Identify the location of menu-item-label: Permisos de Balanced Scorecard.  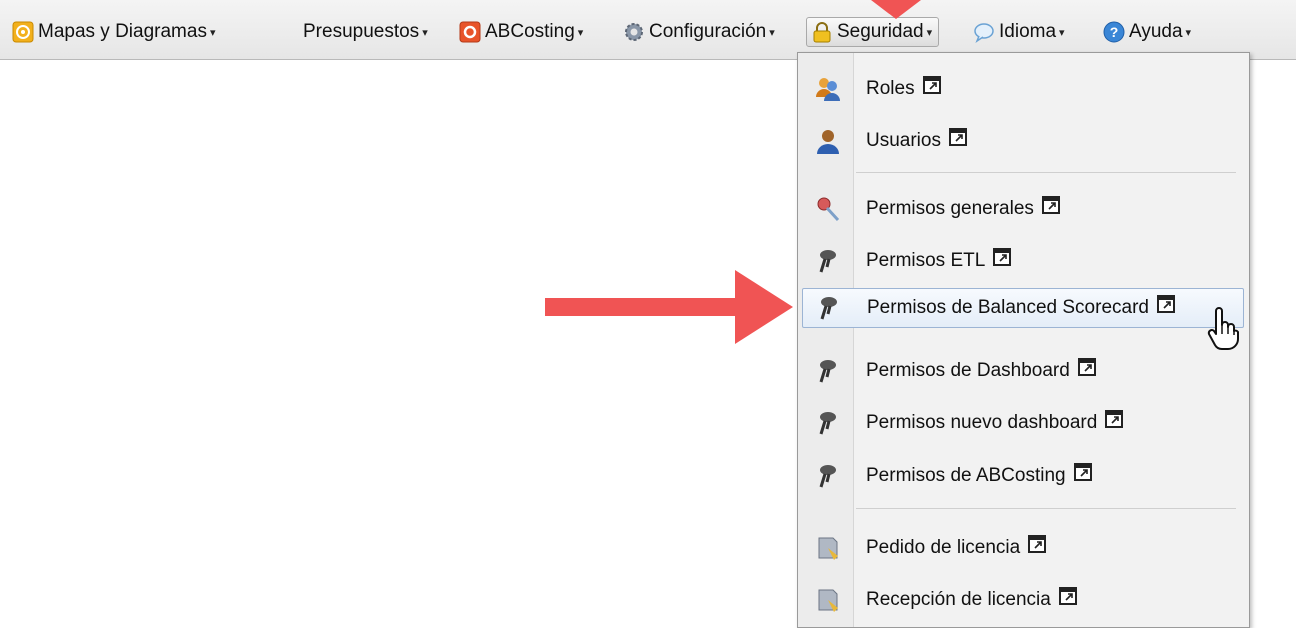
(1008, 307).